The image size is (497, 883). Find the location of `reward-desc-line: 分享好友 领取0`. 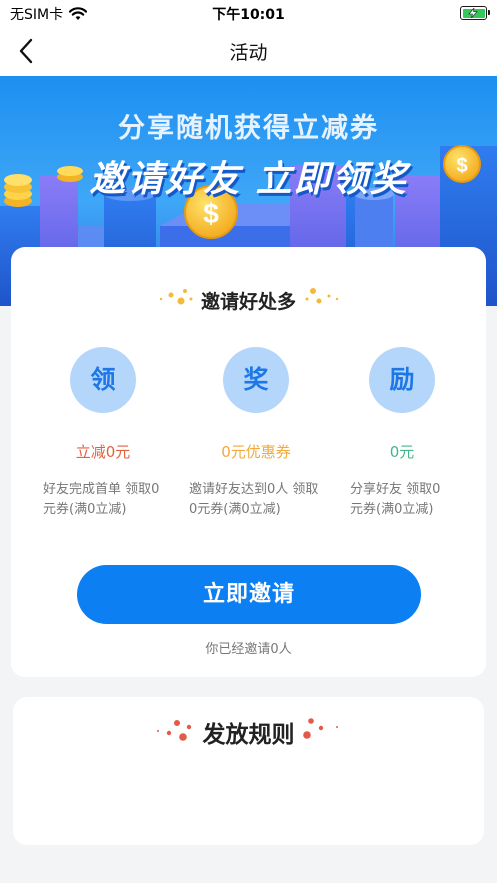

reward-desc-line: 分享好友 领取0 is located at coordinates (395, 489).